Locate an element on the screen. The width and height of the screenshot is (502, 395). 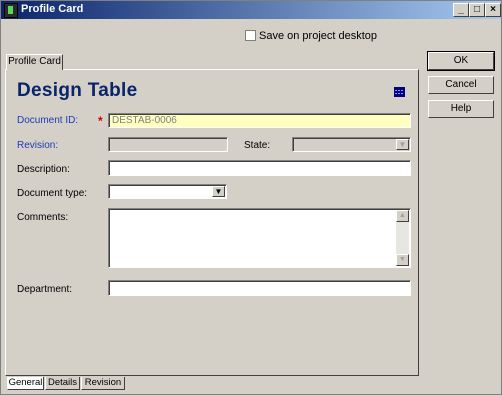
comments-scrollbar: ▲ ▼ is located at coordinates (402, 238).